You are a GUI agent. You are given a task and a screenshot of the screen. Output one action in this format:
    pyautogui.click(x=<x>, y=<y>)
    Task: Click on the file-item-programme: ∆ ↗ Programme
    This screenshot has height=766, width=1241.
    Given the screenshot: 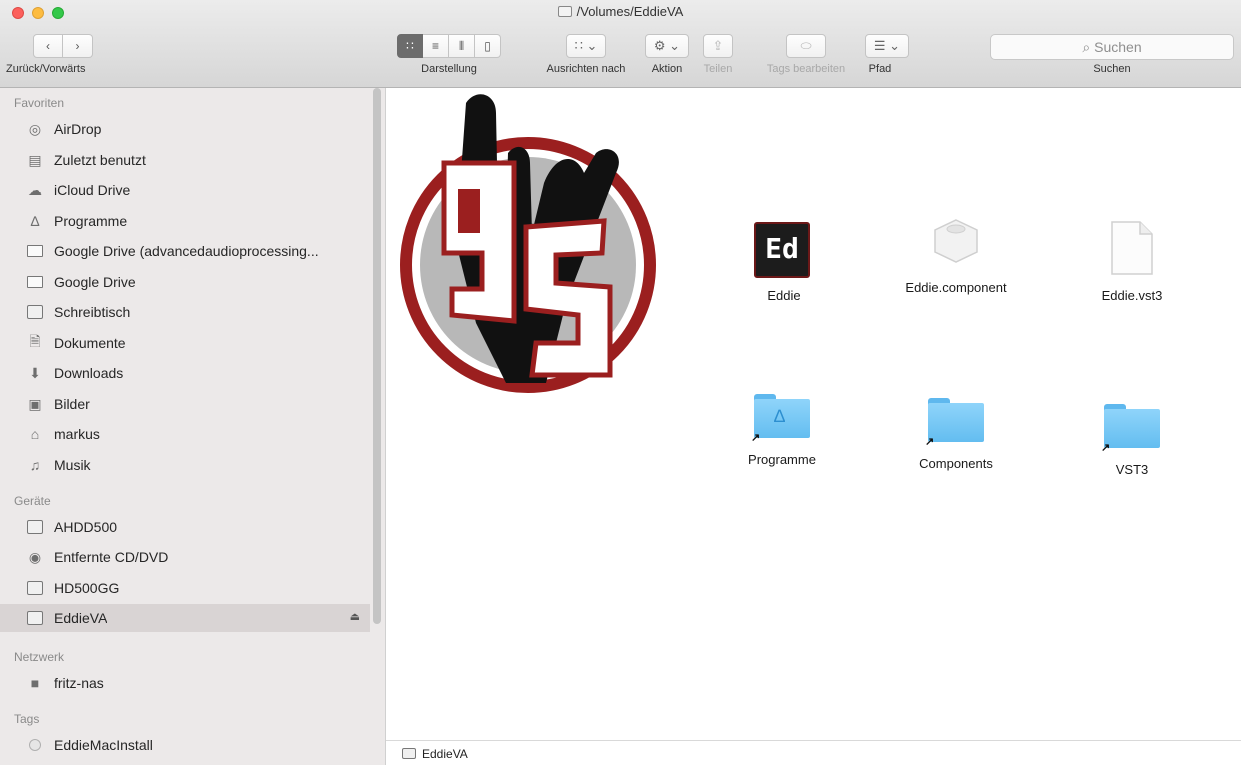 What is the action you would take?
    pyautogui.click(x=782, y=434)
    